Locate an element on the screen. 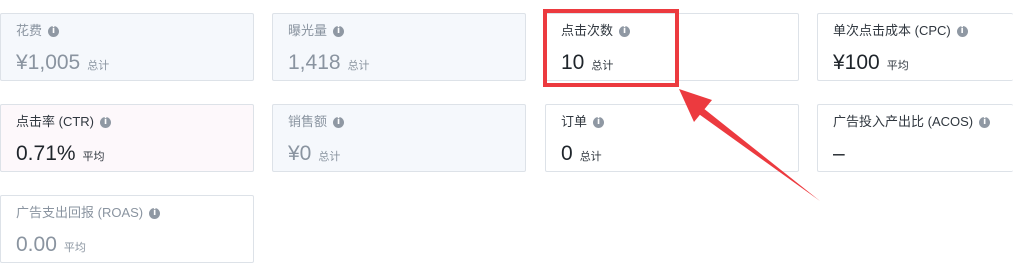 This screenshot has height=267, width=1013. annotation-arrow is located at coordinates (749, 145).